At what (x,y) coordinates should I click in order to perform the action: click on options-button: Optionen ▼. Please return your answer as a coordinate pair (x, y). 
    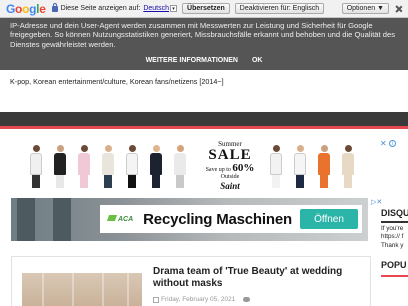
    Looking at the image, I should click on (365, 8).